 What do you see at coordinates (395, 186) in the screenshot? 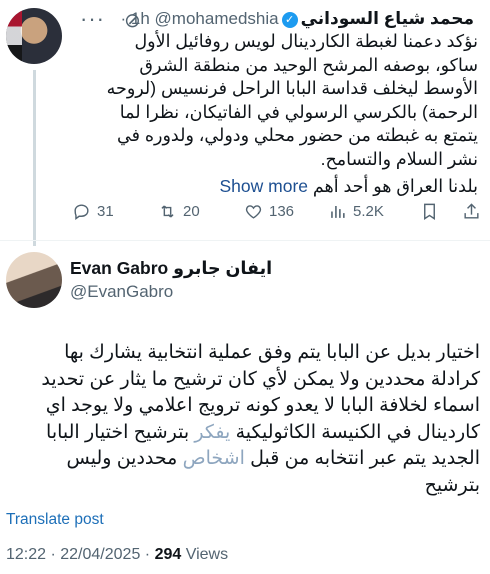
I see `tweet1-text-truncated: بلدنا العراق هو أحد أهم` at bounding box center [395, 186].